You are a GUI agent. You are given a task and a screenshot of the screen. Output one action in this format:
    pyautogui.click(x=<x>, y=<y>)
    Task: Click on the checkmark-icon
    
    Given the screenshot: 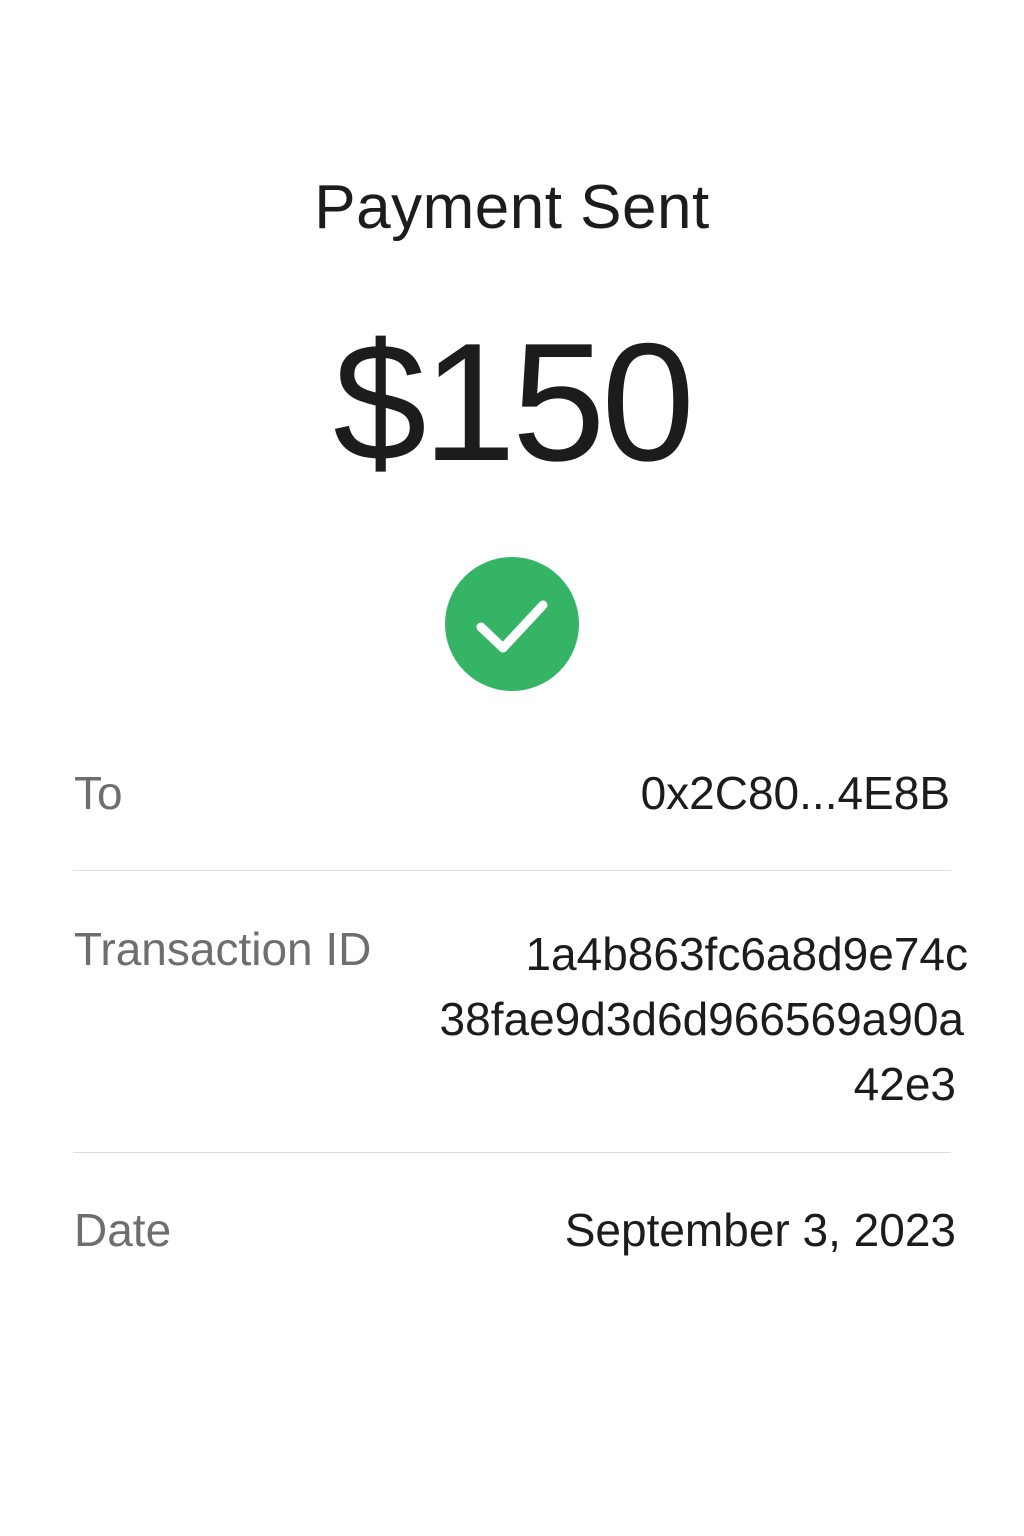 What is the action you would take?
    pyautogui.click(x=512, y=626)
    